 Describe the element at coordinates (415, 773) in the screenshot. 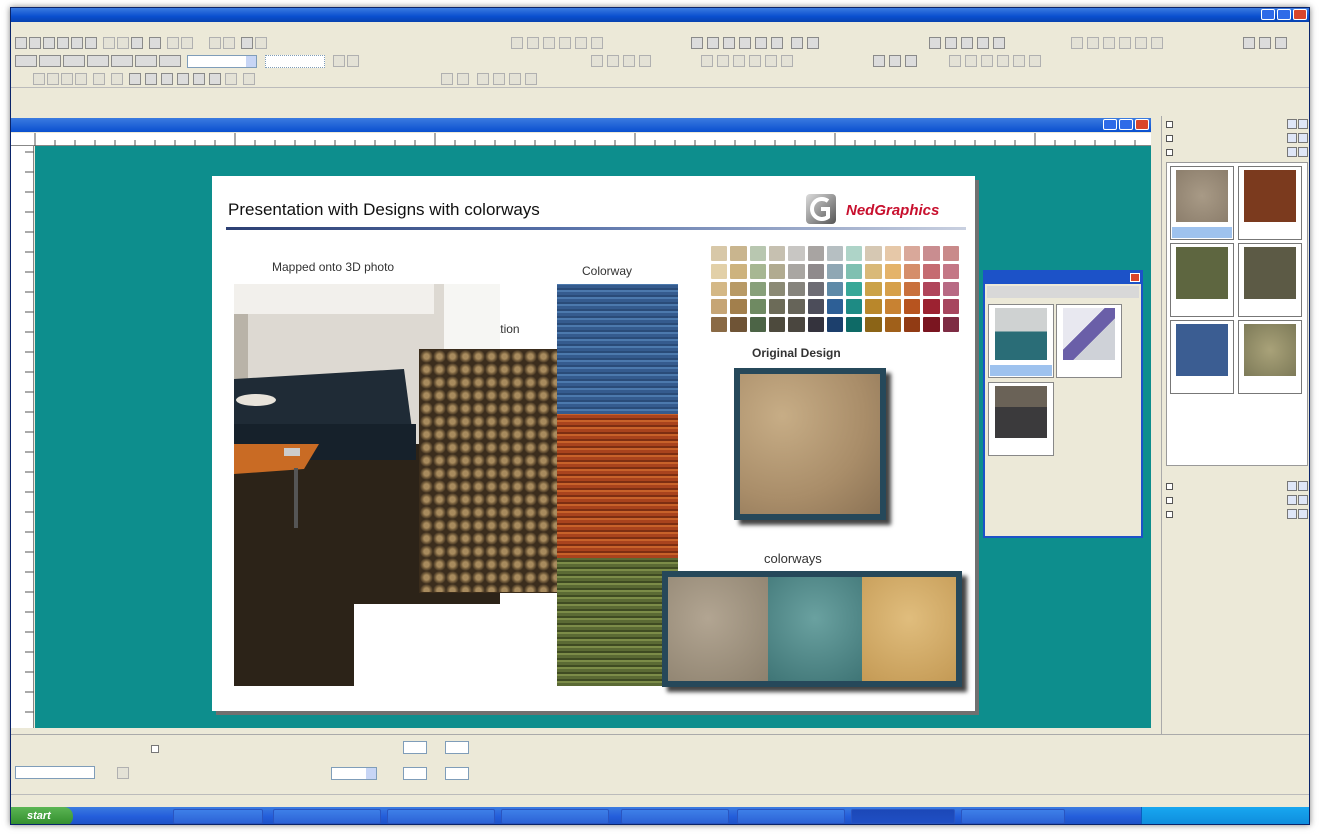

I see `height-field` at that location.